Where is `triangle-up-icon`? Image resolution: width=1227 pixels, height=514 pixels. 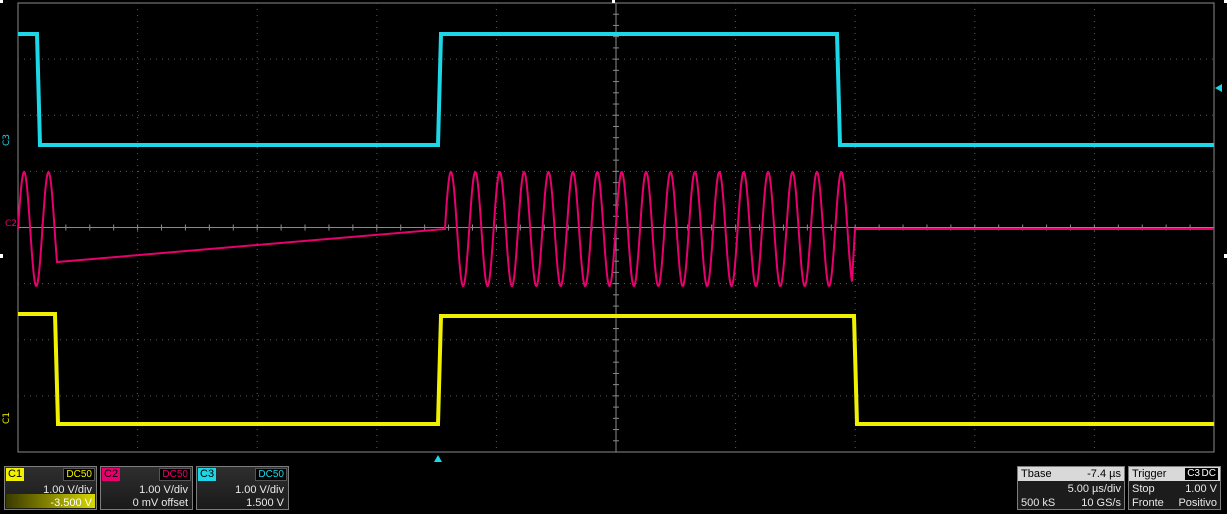 triangle-up-icon is located at coordinates (438, 458).